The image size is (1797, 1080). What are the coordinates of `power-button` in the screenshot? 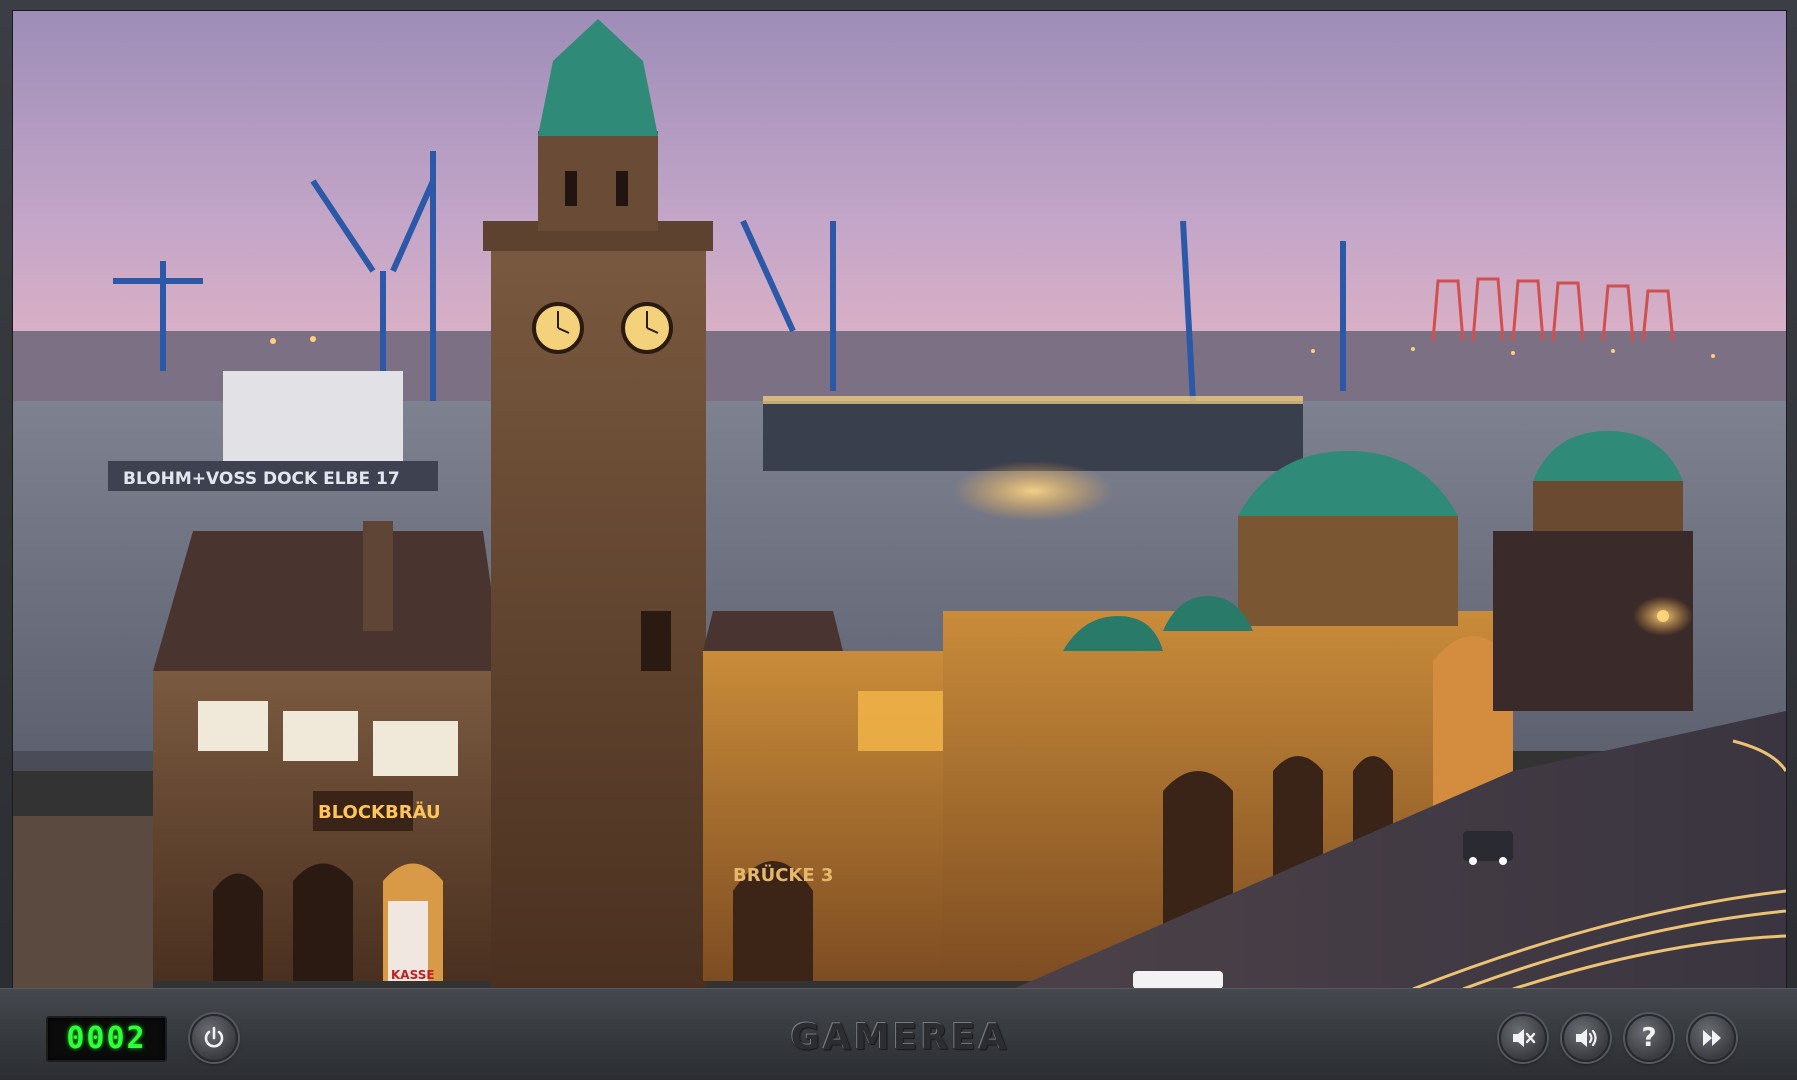 It's located at (214, 1038).